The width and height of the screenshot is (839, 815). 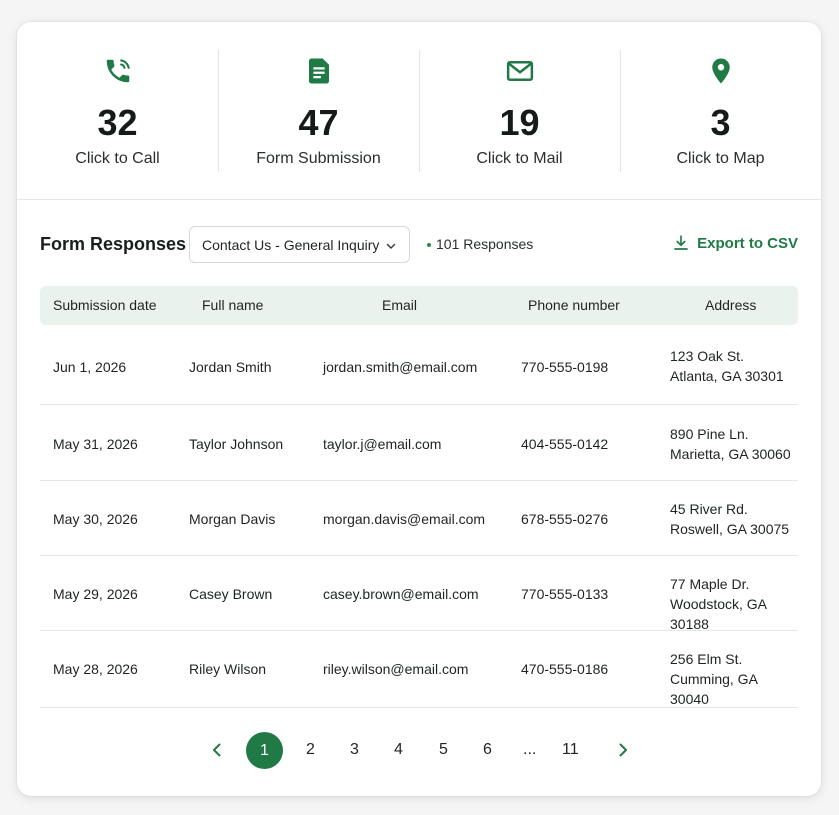 I want to click on cell-address: 45 River Rd. Roswell, GA 30075, so click(x=729, y=519).